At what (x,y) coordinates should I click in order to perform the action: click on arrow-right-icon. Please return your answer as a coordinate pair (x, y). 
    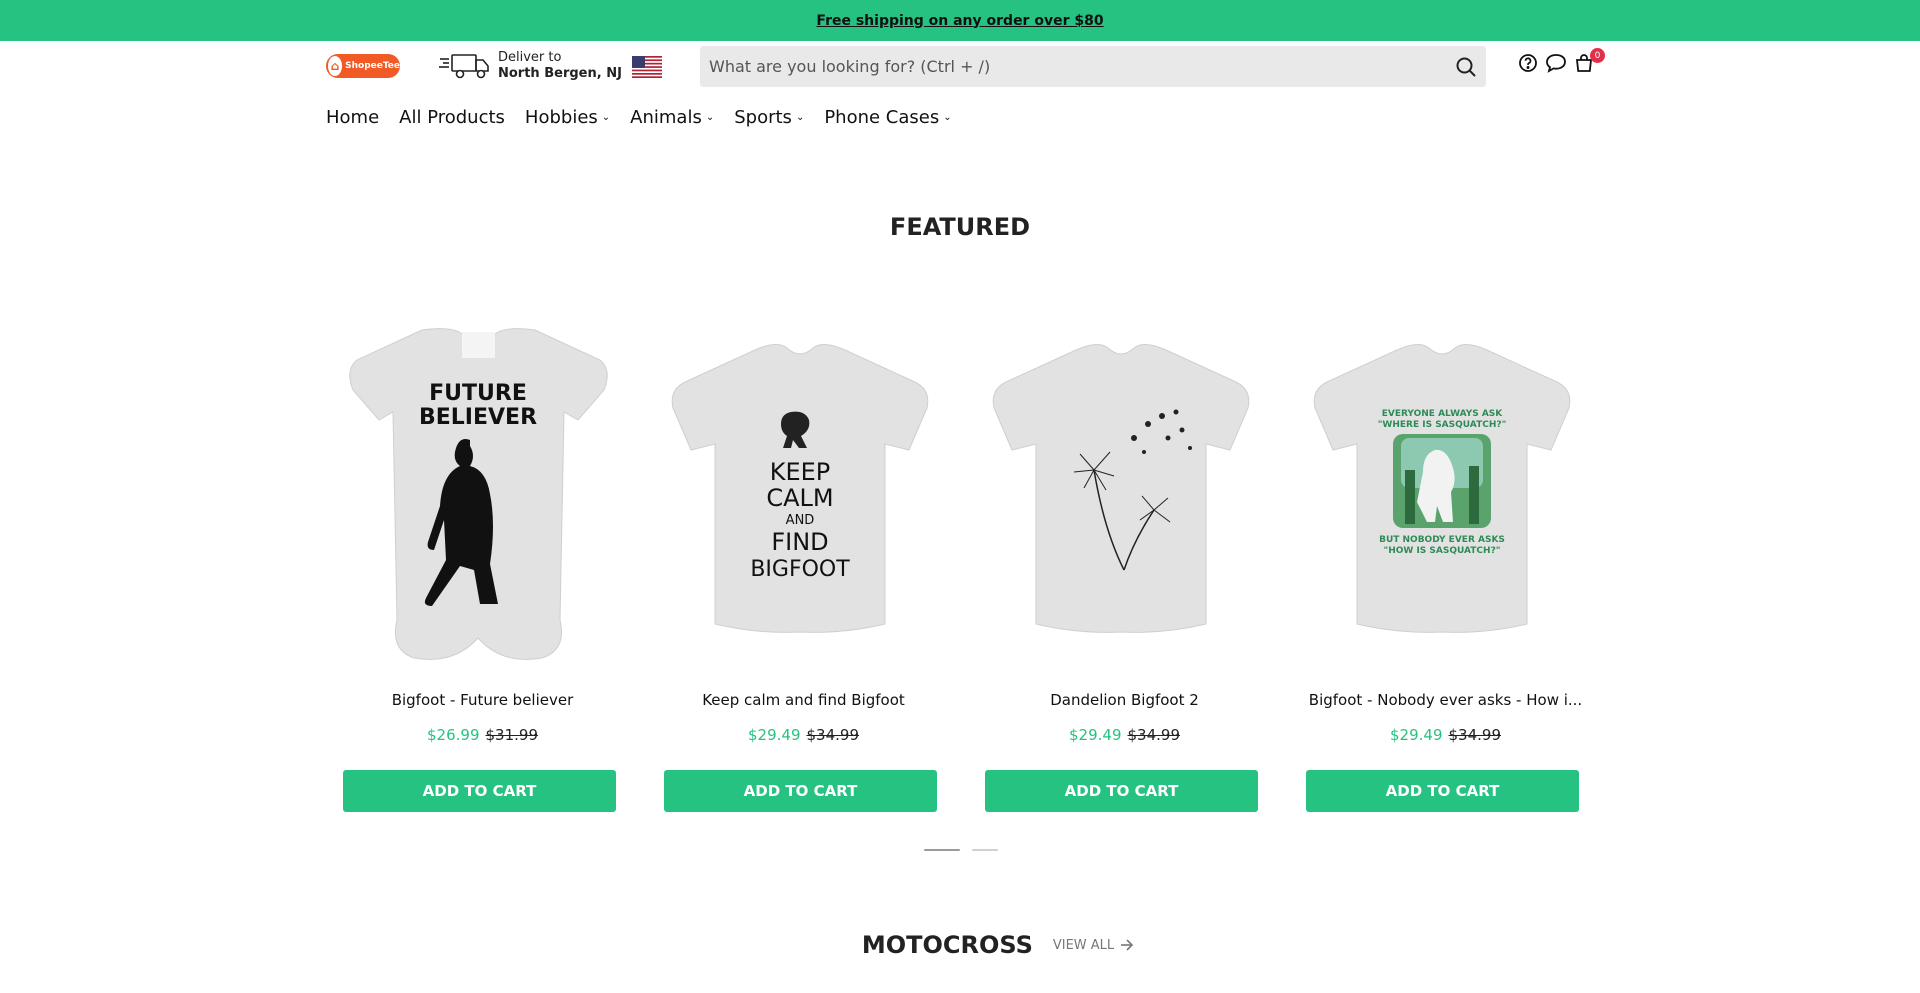
    Looking at the image, I should click on (1127, 945).